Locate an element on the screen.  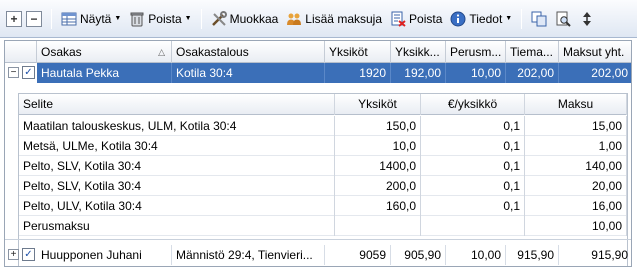
detail-cell-maksu: 140,00 is located at coordinates (576, 166).